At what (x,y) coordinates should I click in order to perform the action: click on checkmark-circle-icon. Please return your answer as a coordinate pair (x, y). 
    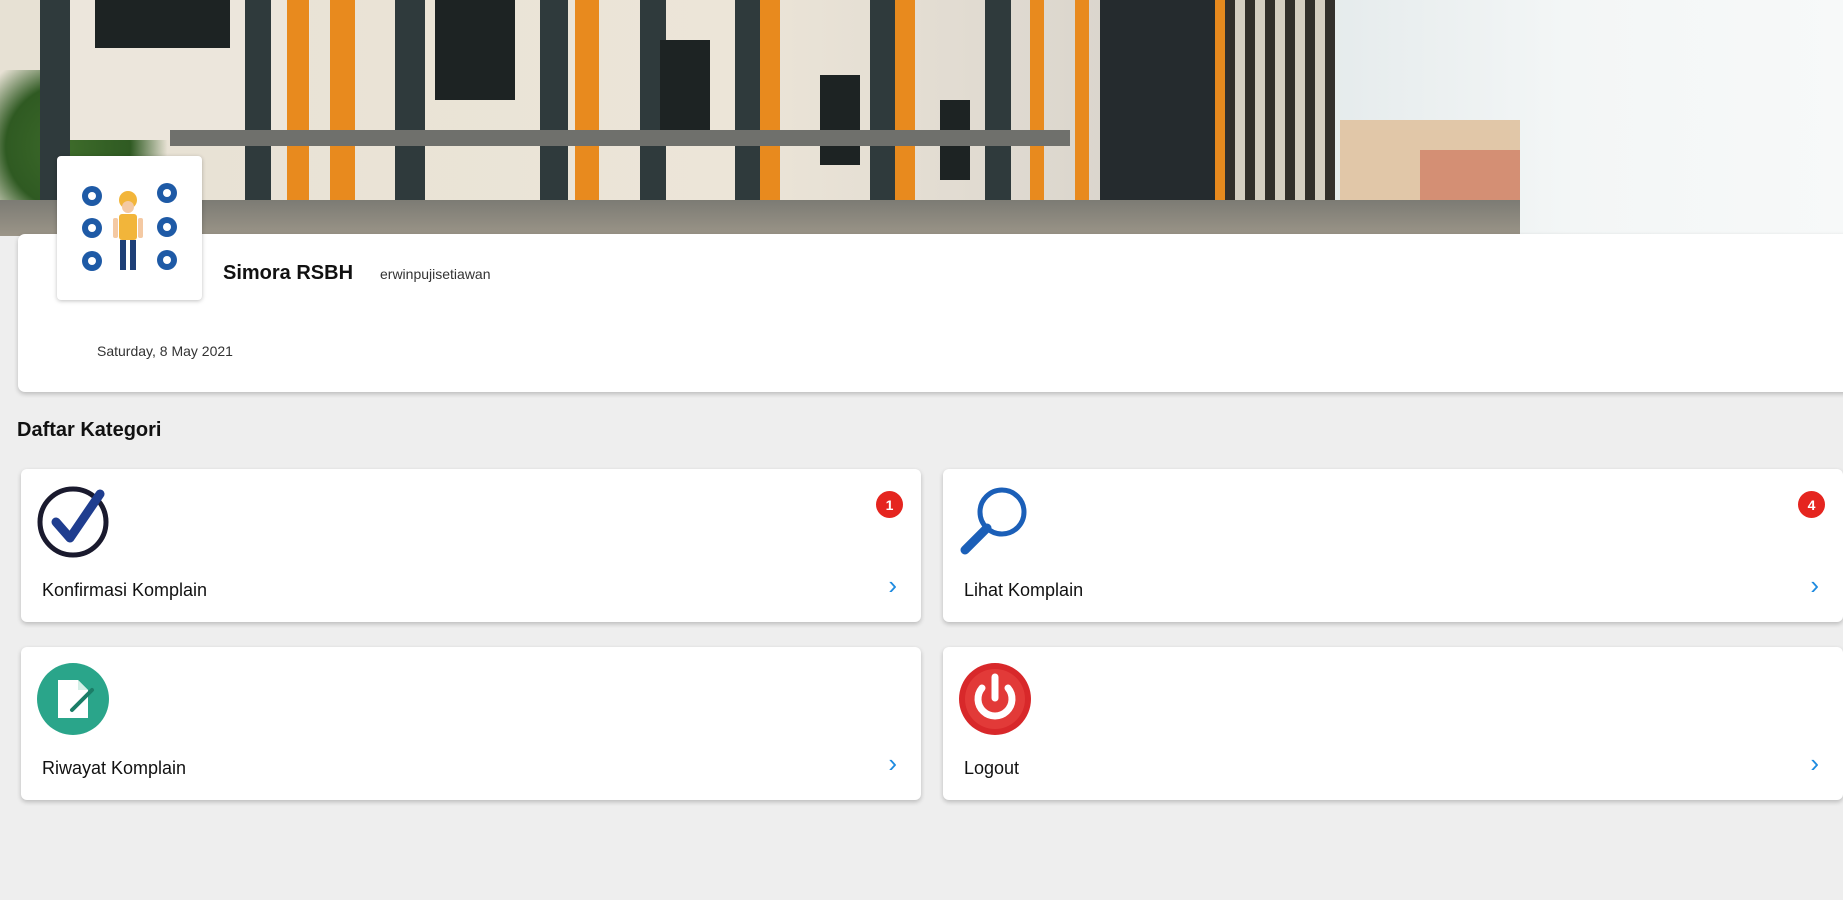
    Looking at the image, I should click on (73, 521).